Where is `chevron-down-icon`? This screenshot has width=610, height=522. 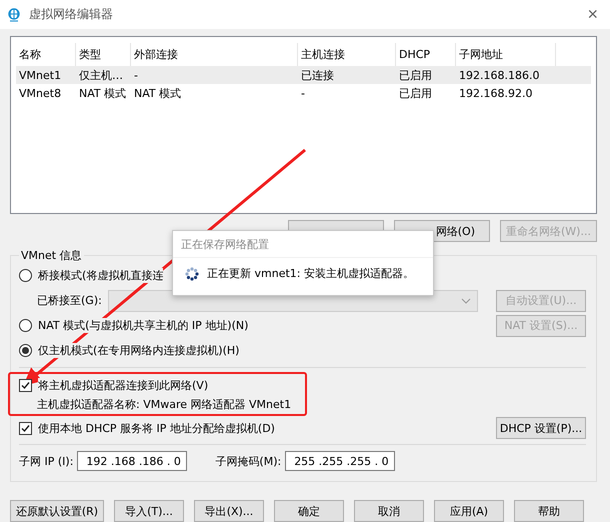 chevron-down-icon is located at coordinates (465, 301).